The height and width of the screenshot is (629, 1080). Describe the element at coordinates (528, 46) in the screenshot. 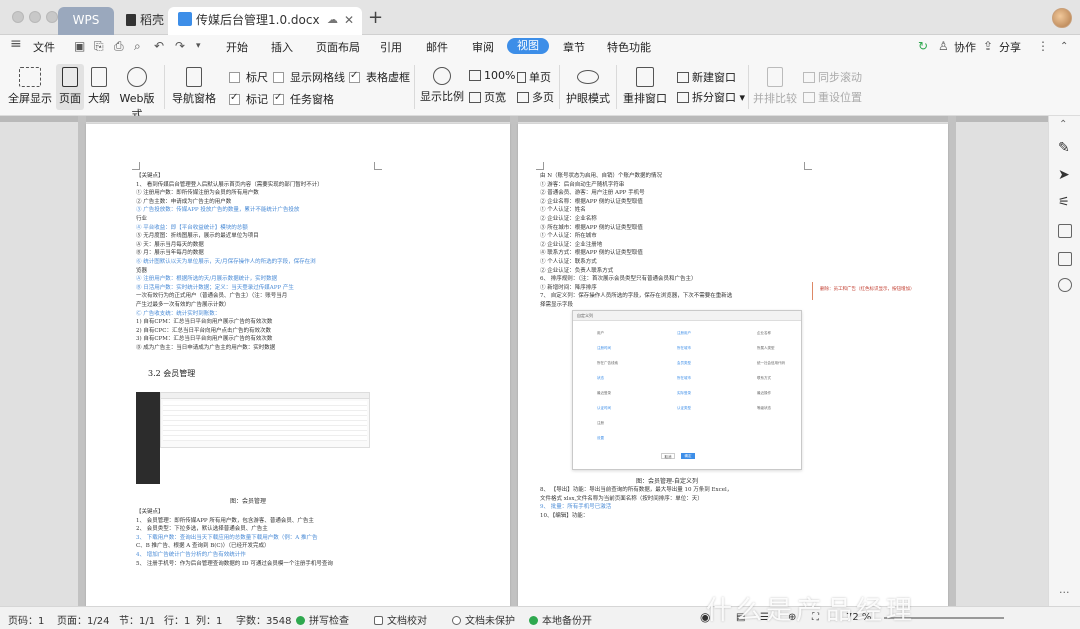

I see `menu-view: 视图` at that location.